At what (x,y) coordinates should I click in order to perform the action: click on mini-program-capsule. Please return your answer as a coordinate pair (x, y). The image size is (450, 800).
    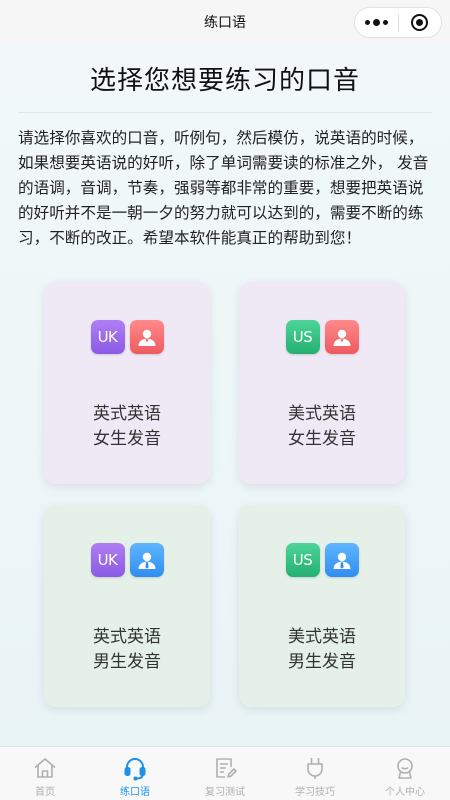
    Looking at the image, I should click on (398, 22).